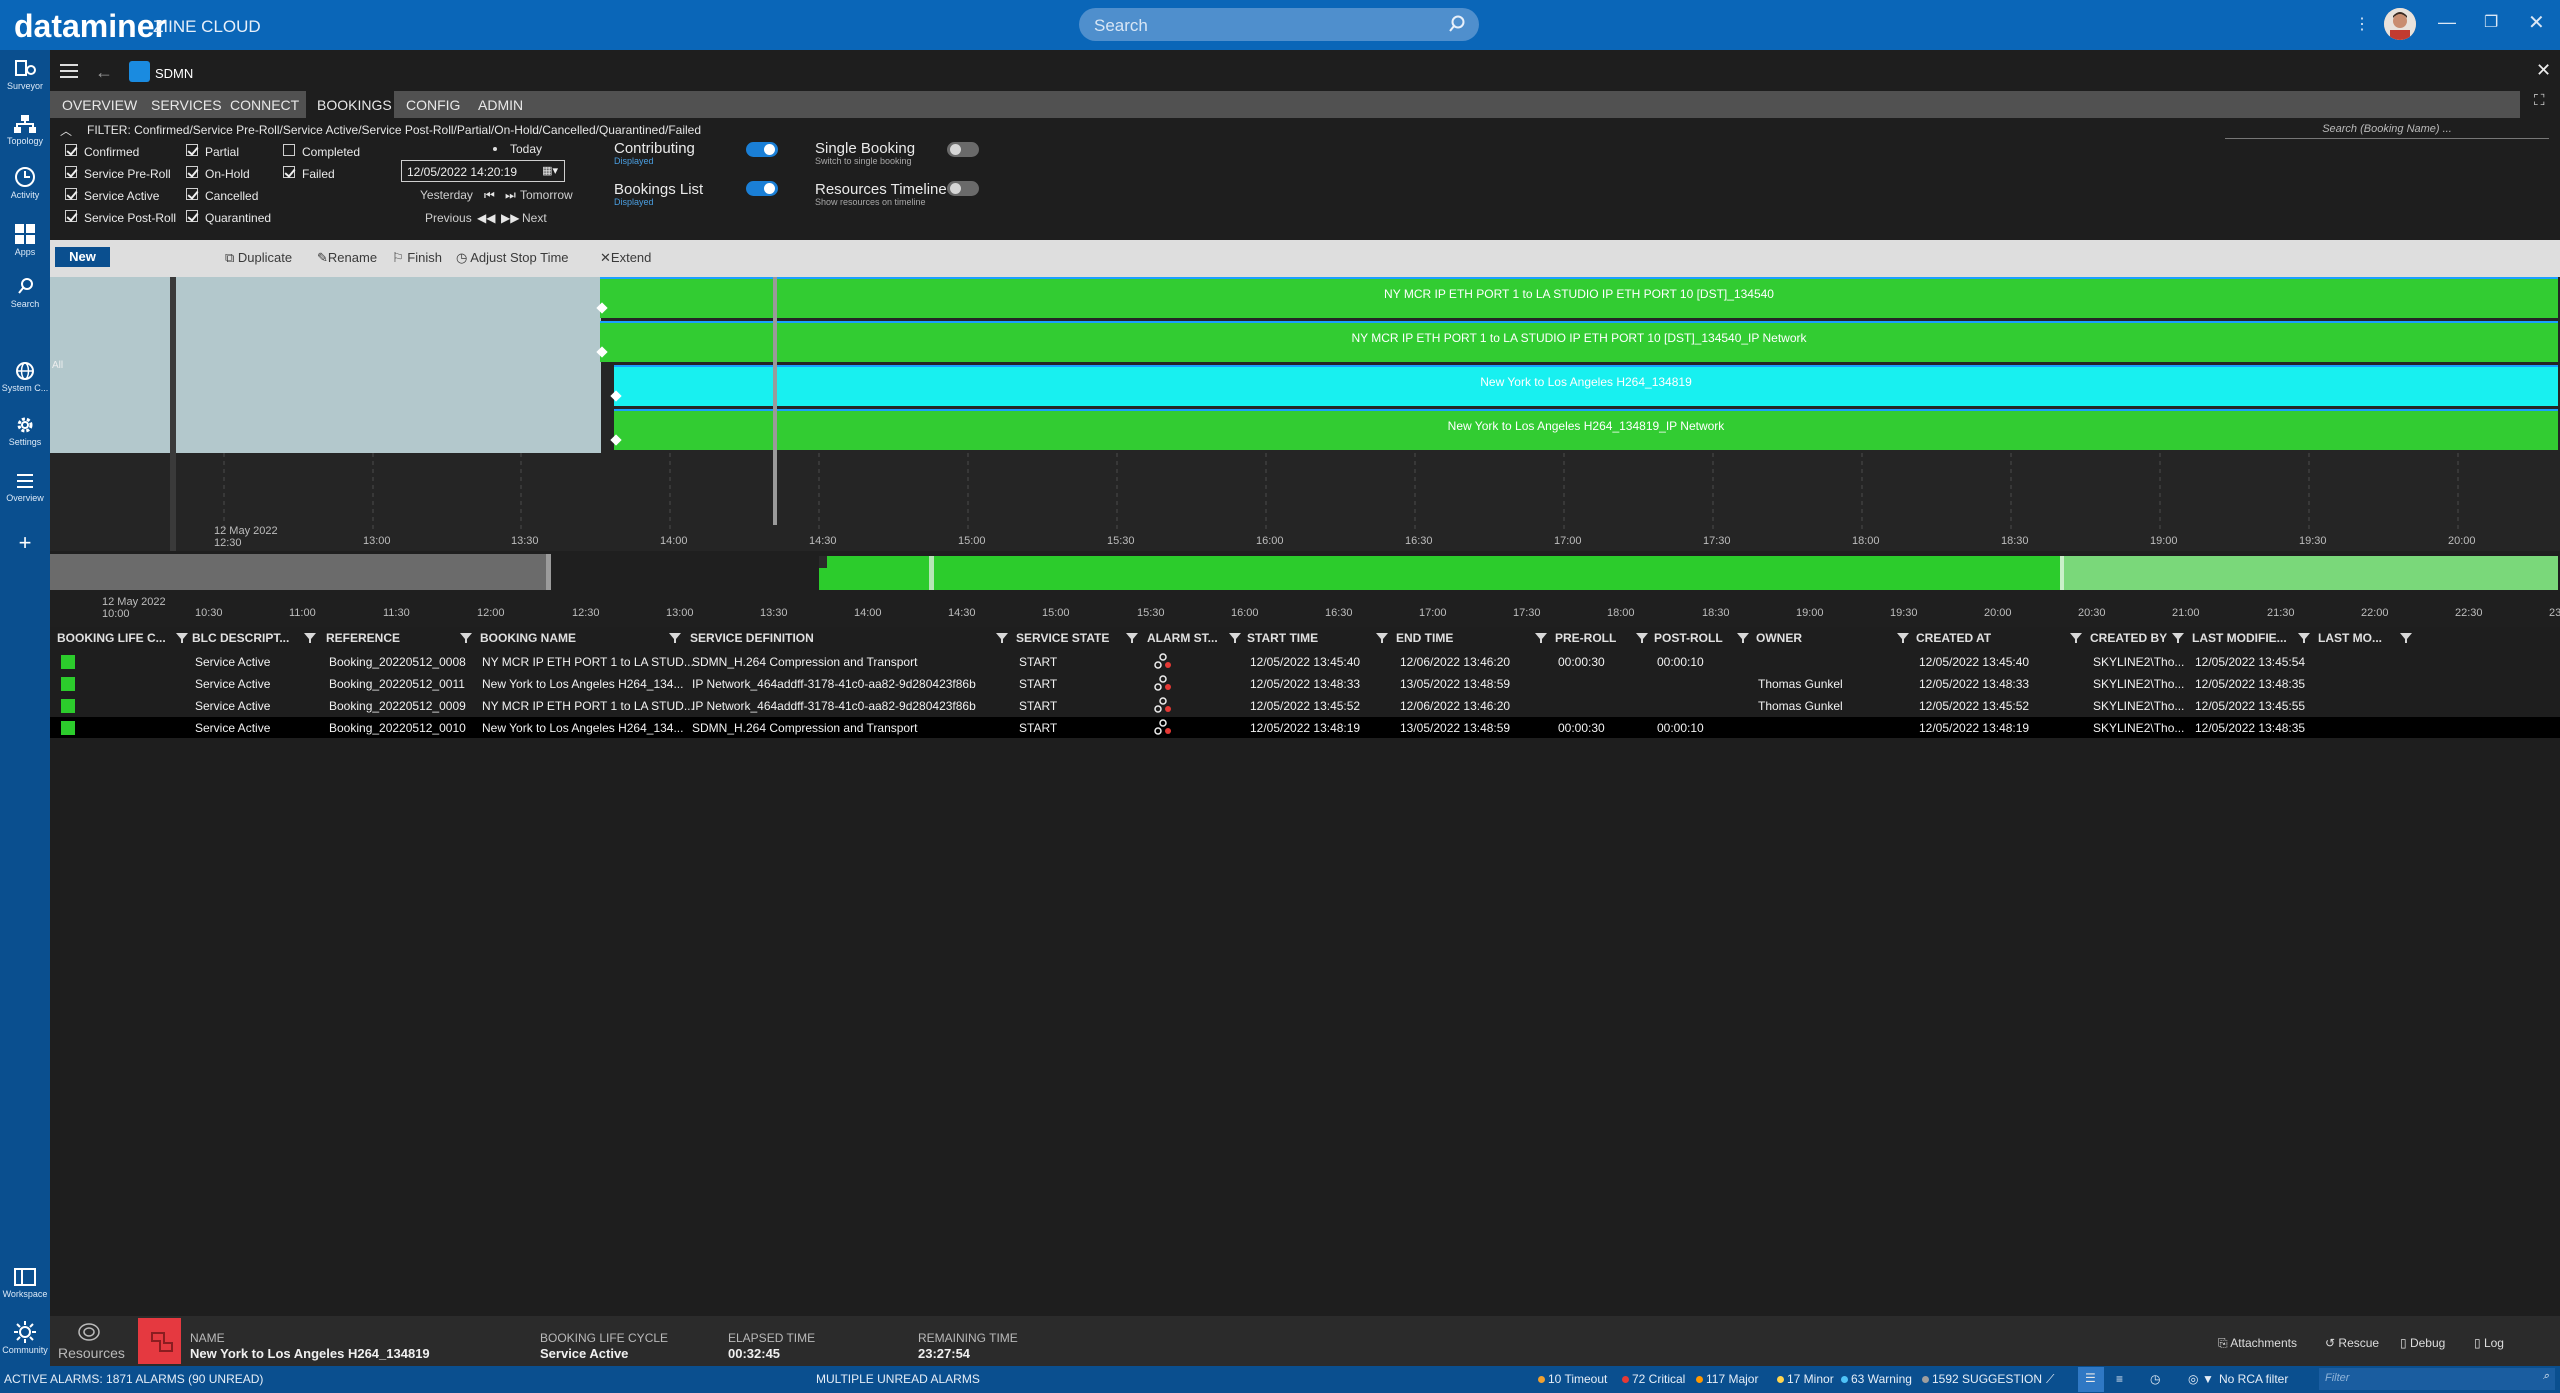  Describe the element at coordinates (510, 218) in the screenshot. I see `fast-forward-icon: ▶▶` at that location.